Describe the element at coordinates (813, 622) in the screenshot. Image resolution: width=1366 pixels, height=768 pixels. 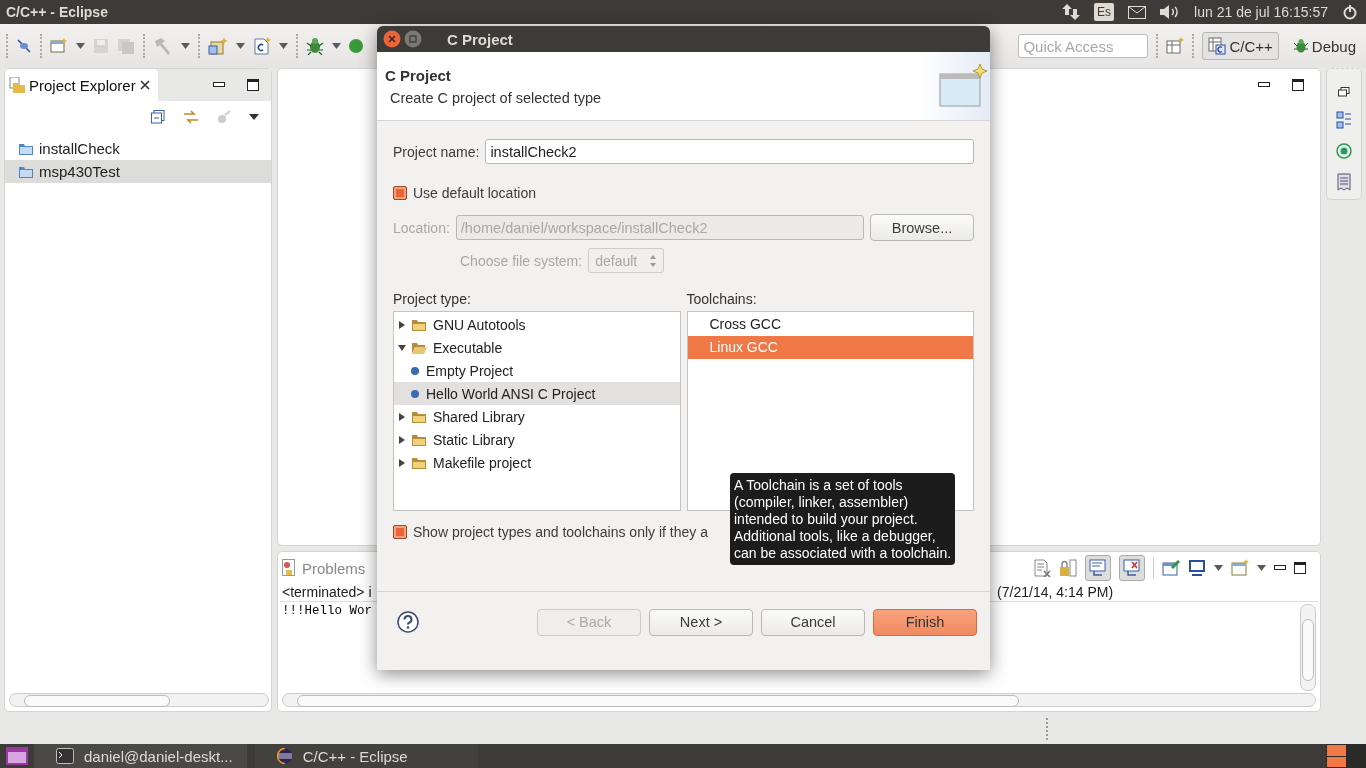
I see `dialog-button: Cancel` at that location.